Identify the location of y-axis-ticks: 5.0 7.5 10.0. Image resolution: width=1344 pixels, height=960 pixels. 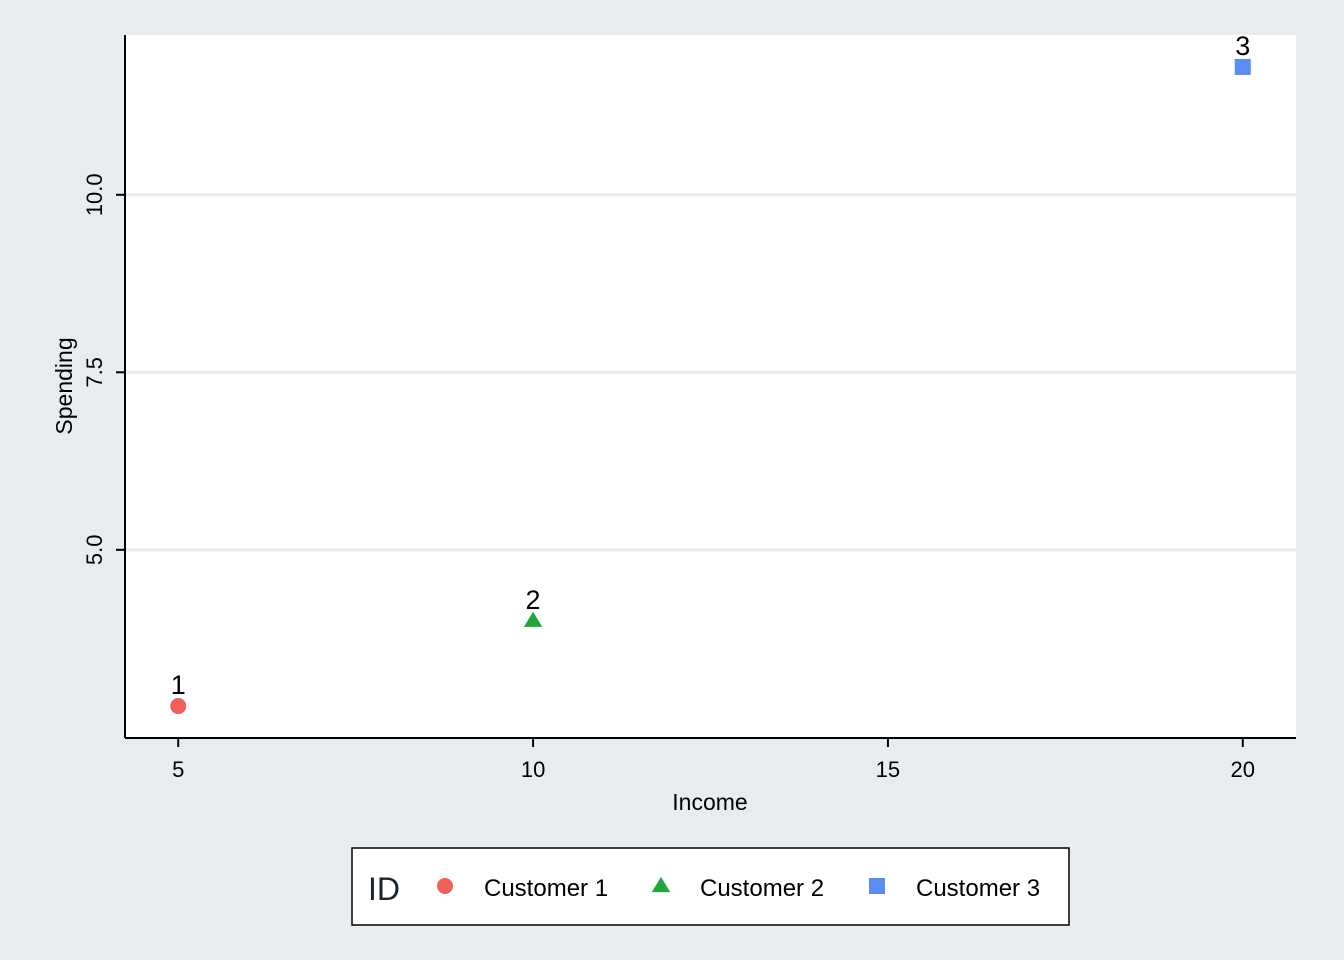
(103, 369).